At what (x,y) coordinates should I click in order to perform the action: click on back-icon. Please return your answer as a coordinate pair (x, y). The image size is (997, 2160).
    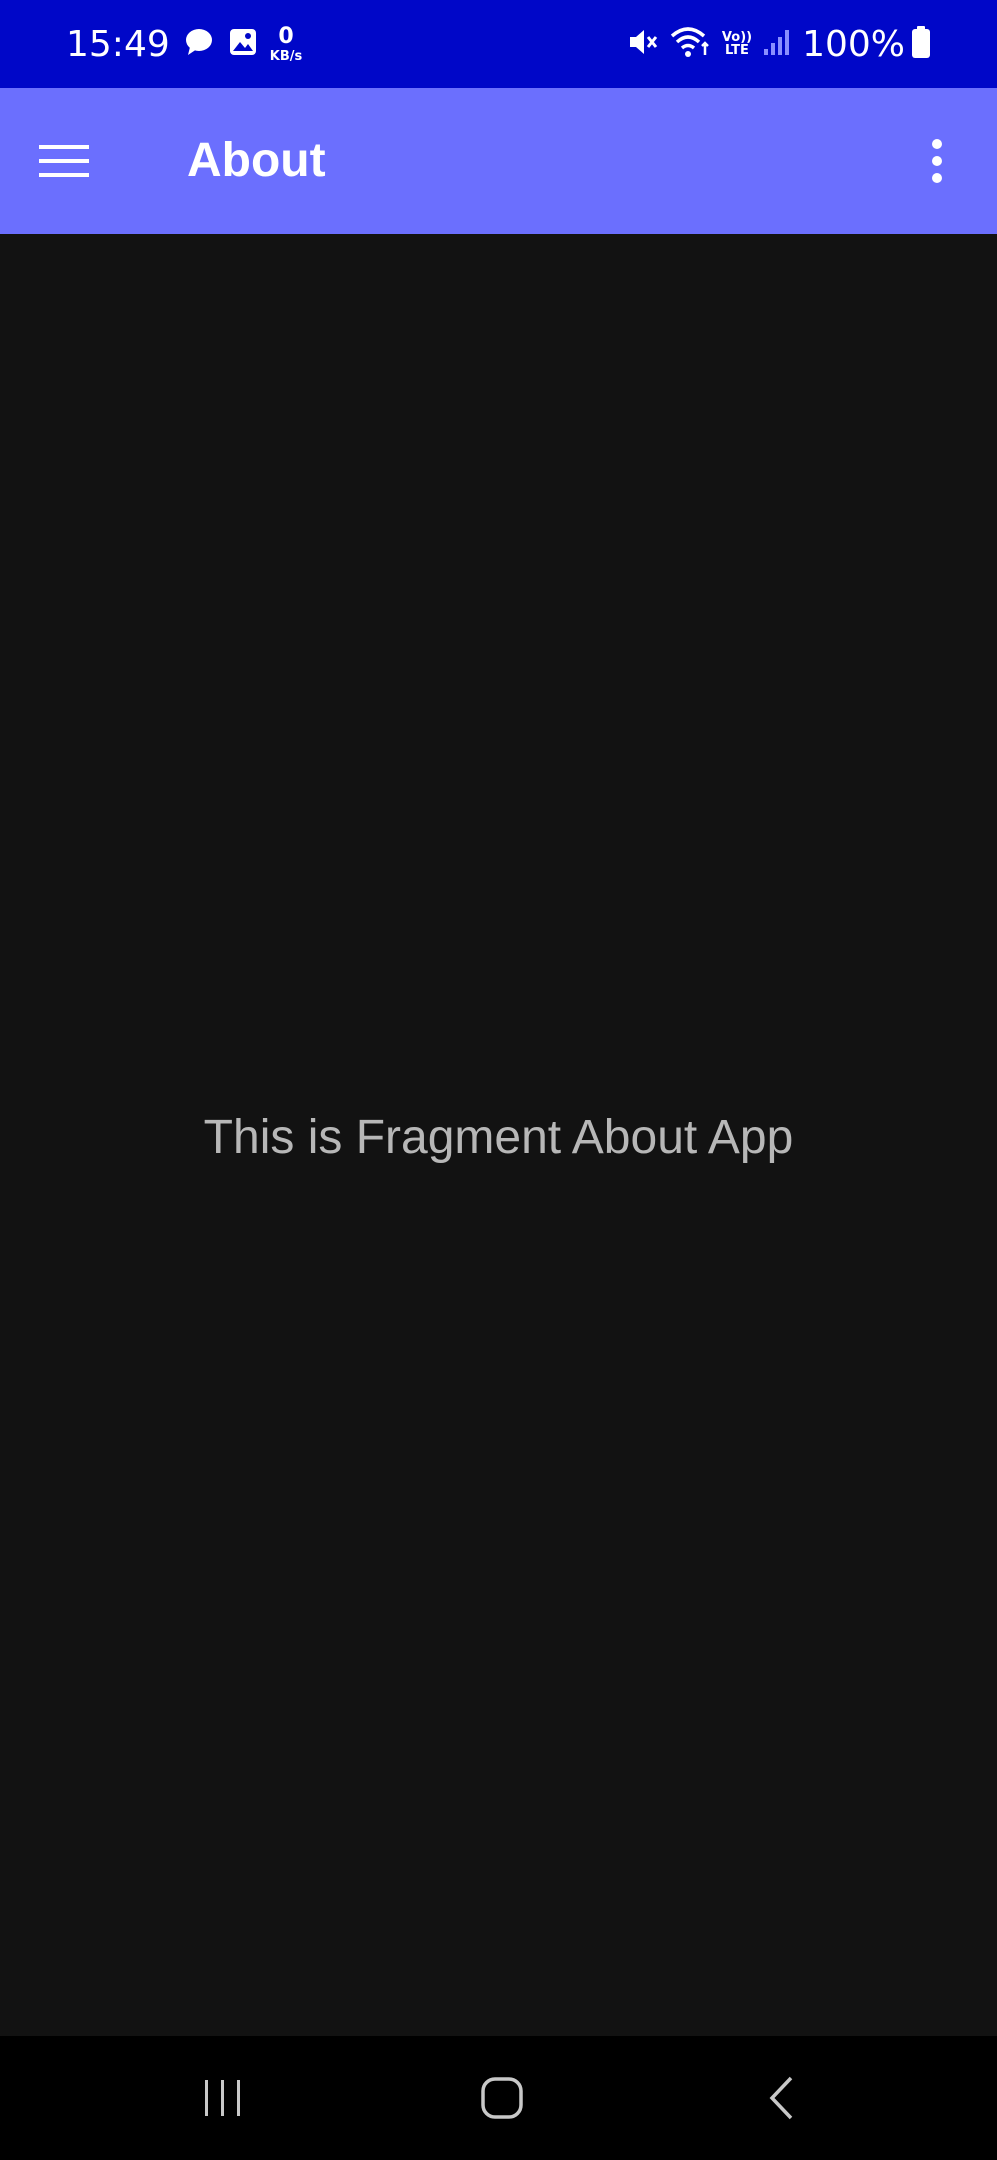
    Looking at the image, I should click on (782, 2098).